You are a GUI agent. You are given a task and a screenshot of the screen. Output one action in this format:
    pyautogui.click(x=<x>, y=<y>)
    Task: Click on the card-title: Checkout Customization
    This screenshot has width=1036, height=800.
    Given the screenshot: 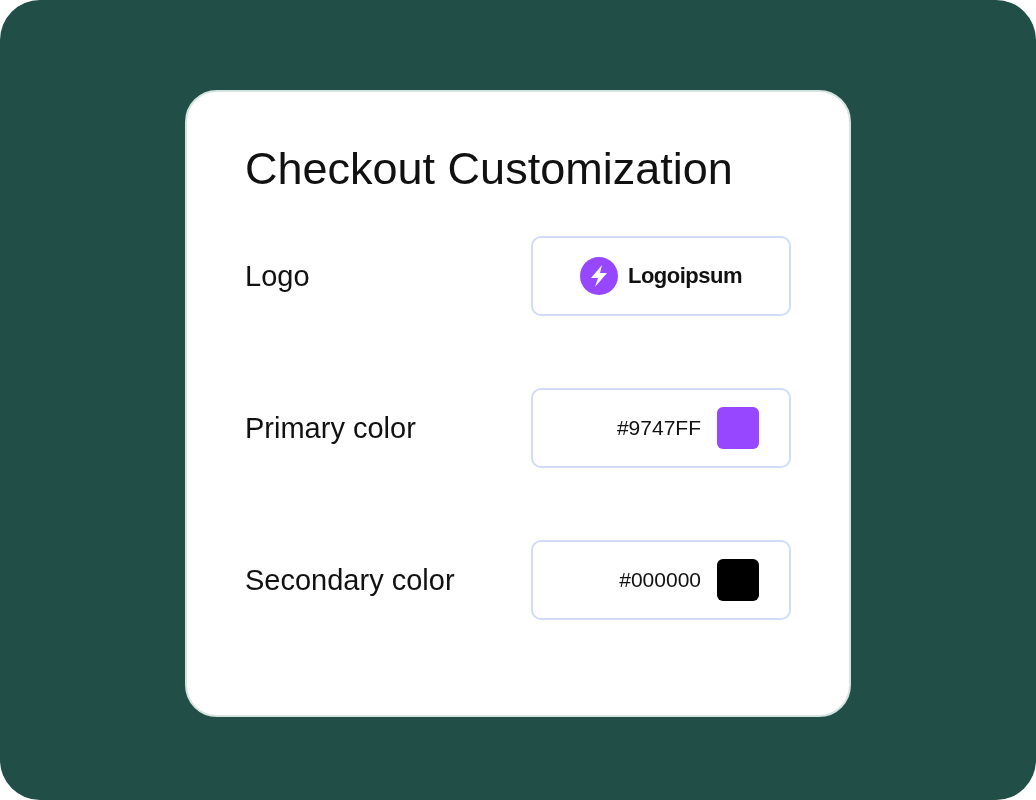 What is the action you would take?
    pyautogui.click(x=489, y=169)
    